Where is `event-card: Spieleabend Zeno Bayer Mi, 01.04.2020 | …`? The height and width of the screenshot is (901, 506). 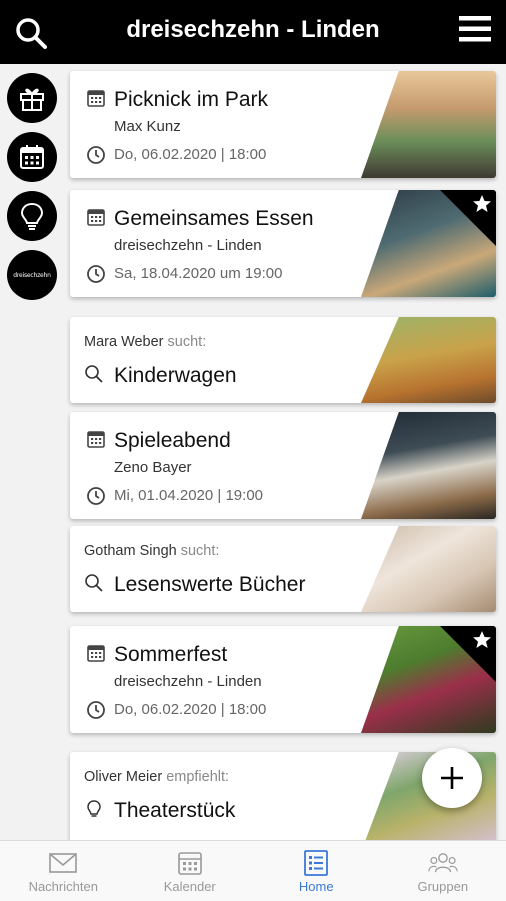
event-card: Spieleabend Zeno Bayer Mi, 01.04.2020 | … is located at coordinates (283, 465).